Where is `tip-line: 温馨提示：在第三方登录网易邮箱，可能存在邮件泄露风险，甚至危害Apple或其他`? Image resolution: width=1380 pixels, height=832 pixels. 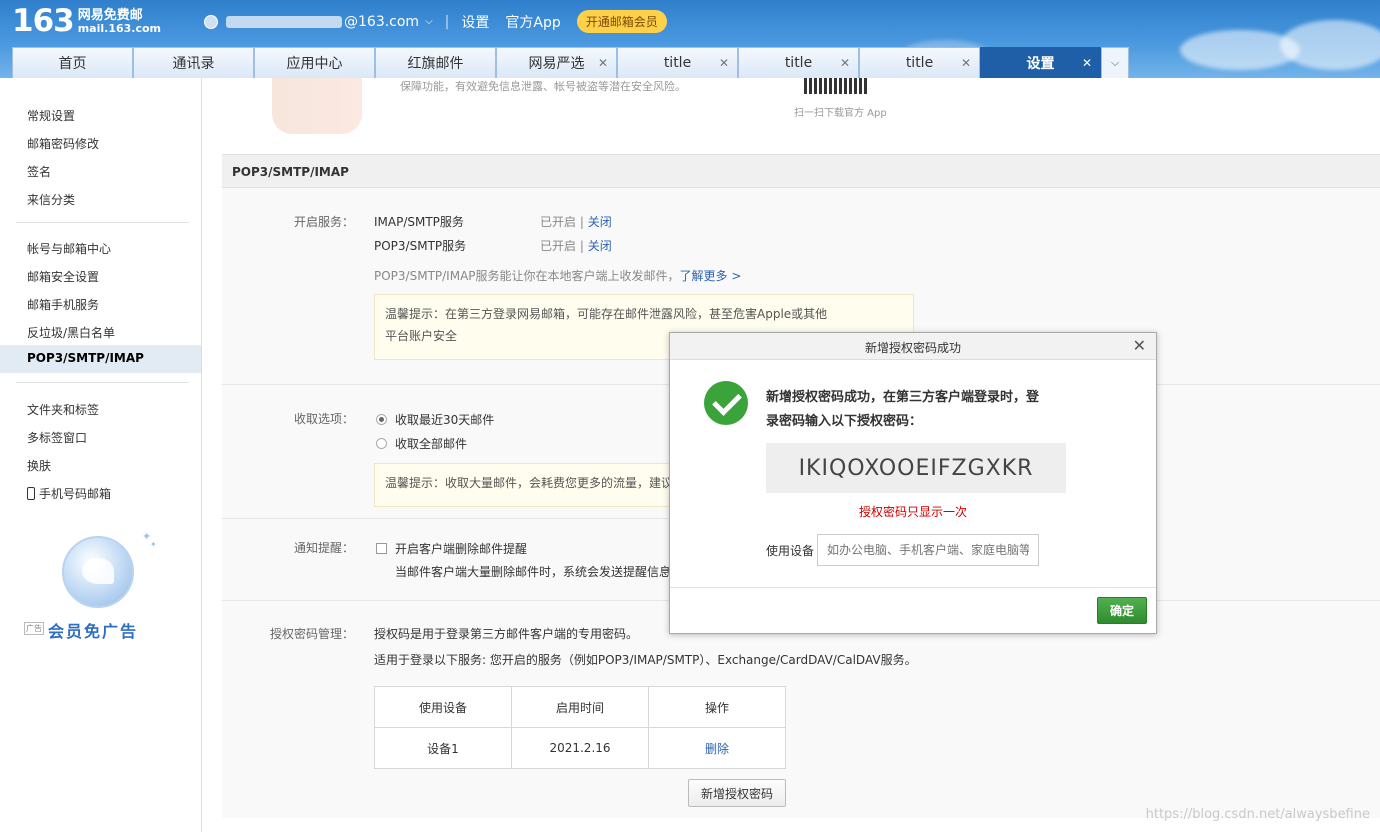
tip-line: 温馨提示：在第三方登录网易邮箱，可能存在邮件泄露风险，甚至危害Apple或其他 is located at coordinates (606, 314).